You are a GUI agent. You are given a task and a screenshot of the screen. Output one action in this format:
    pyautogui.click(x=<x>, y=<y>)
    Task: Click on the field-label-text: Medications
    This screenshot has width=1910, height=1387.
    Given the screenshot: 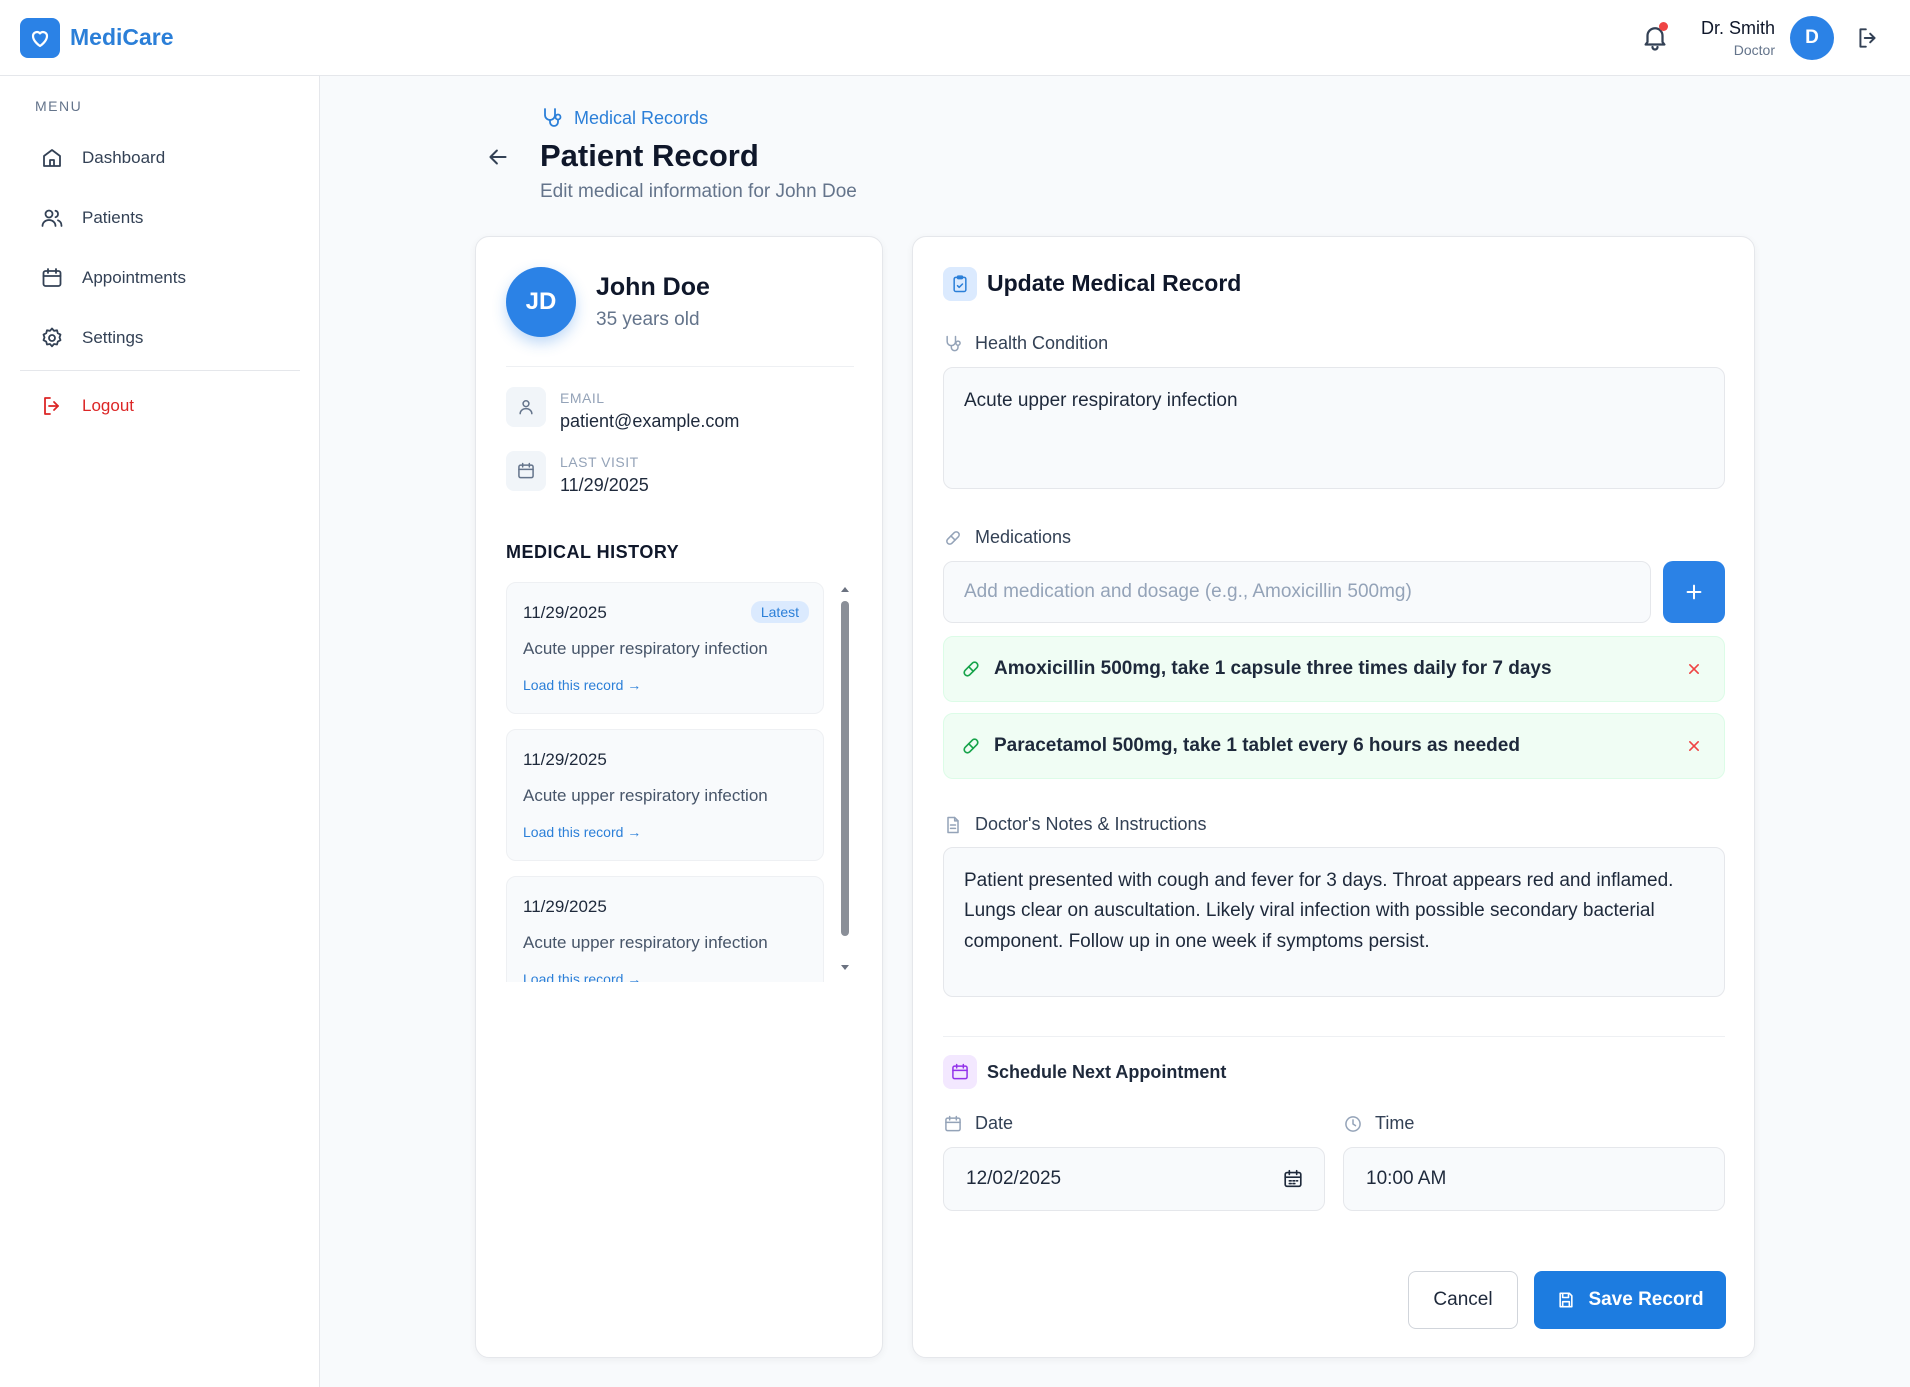 What is the action you would take?
    pyautogui.click(x=1023, y=537)
    